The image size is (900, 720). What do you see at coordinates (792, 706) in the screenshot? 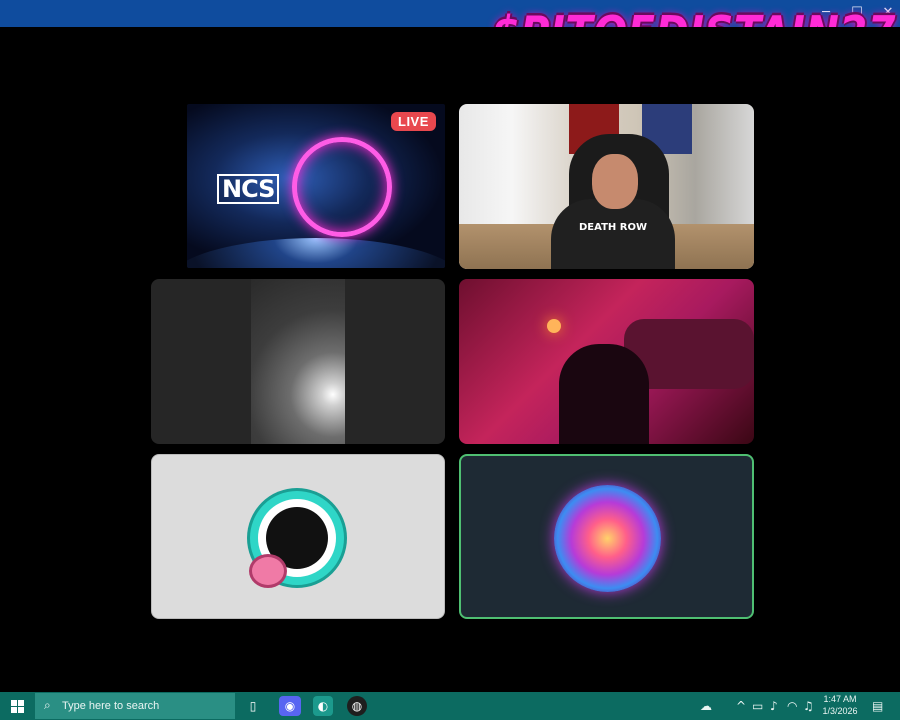
I see `wifi-icon: ◠` at bounding box center [792, 706].